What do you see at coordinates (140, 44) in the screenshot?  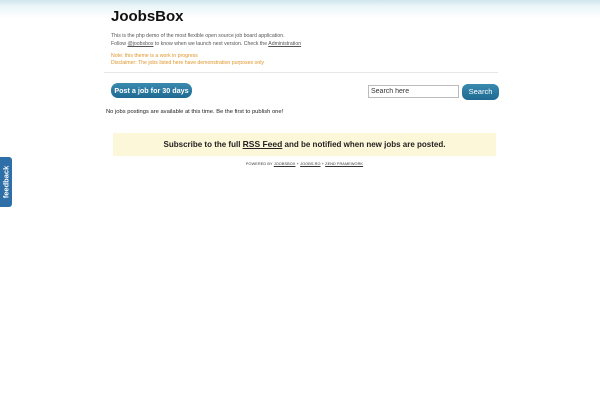 I see `twitter-follow-link: @joobsbox` at bounding box center [140, 44].